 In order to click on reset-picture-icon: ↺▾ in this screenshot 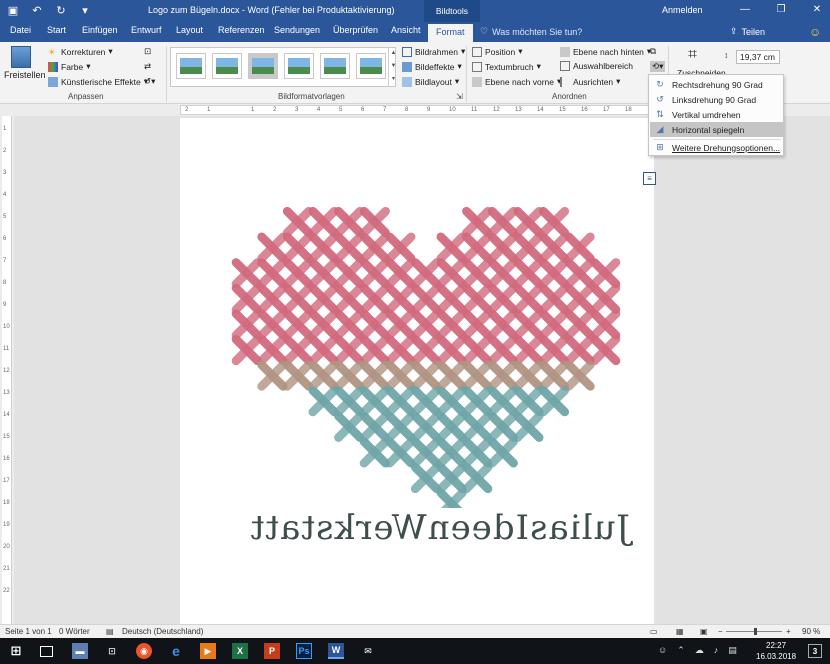, I will do `click(149, 81)`.